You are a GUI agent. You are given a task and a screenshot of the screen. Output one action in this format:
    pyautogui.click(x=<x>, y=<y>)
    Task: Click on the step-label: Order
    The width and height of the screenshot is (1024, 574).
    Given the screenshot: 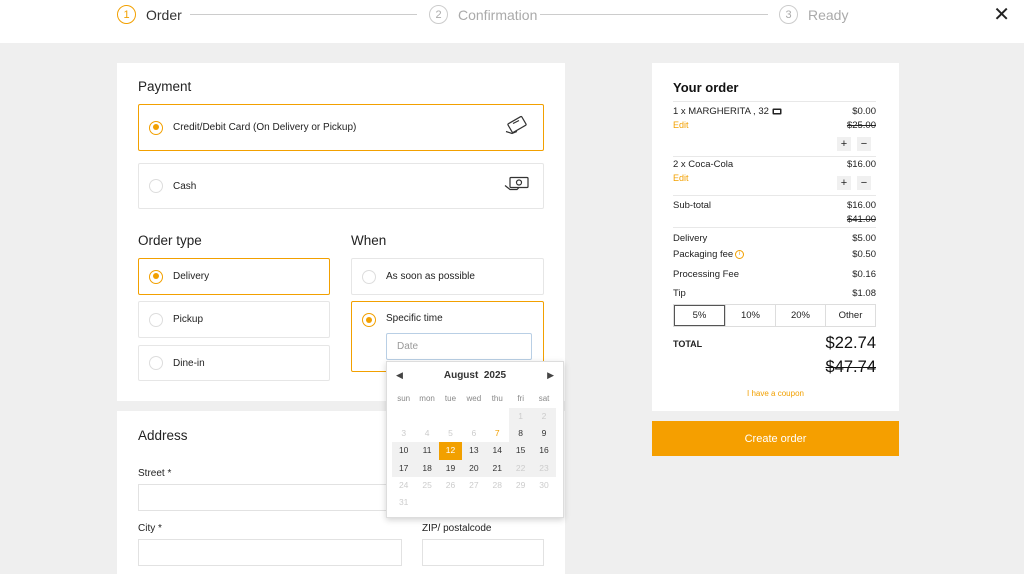 What is the action you would take?
    pyautogui.click(x=164, y=14)
    